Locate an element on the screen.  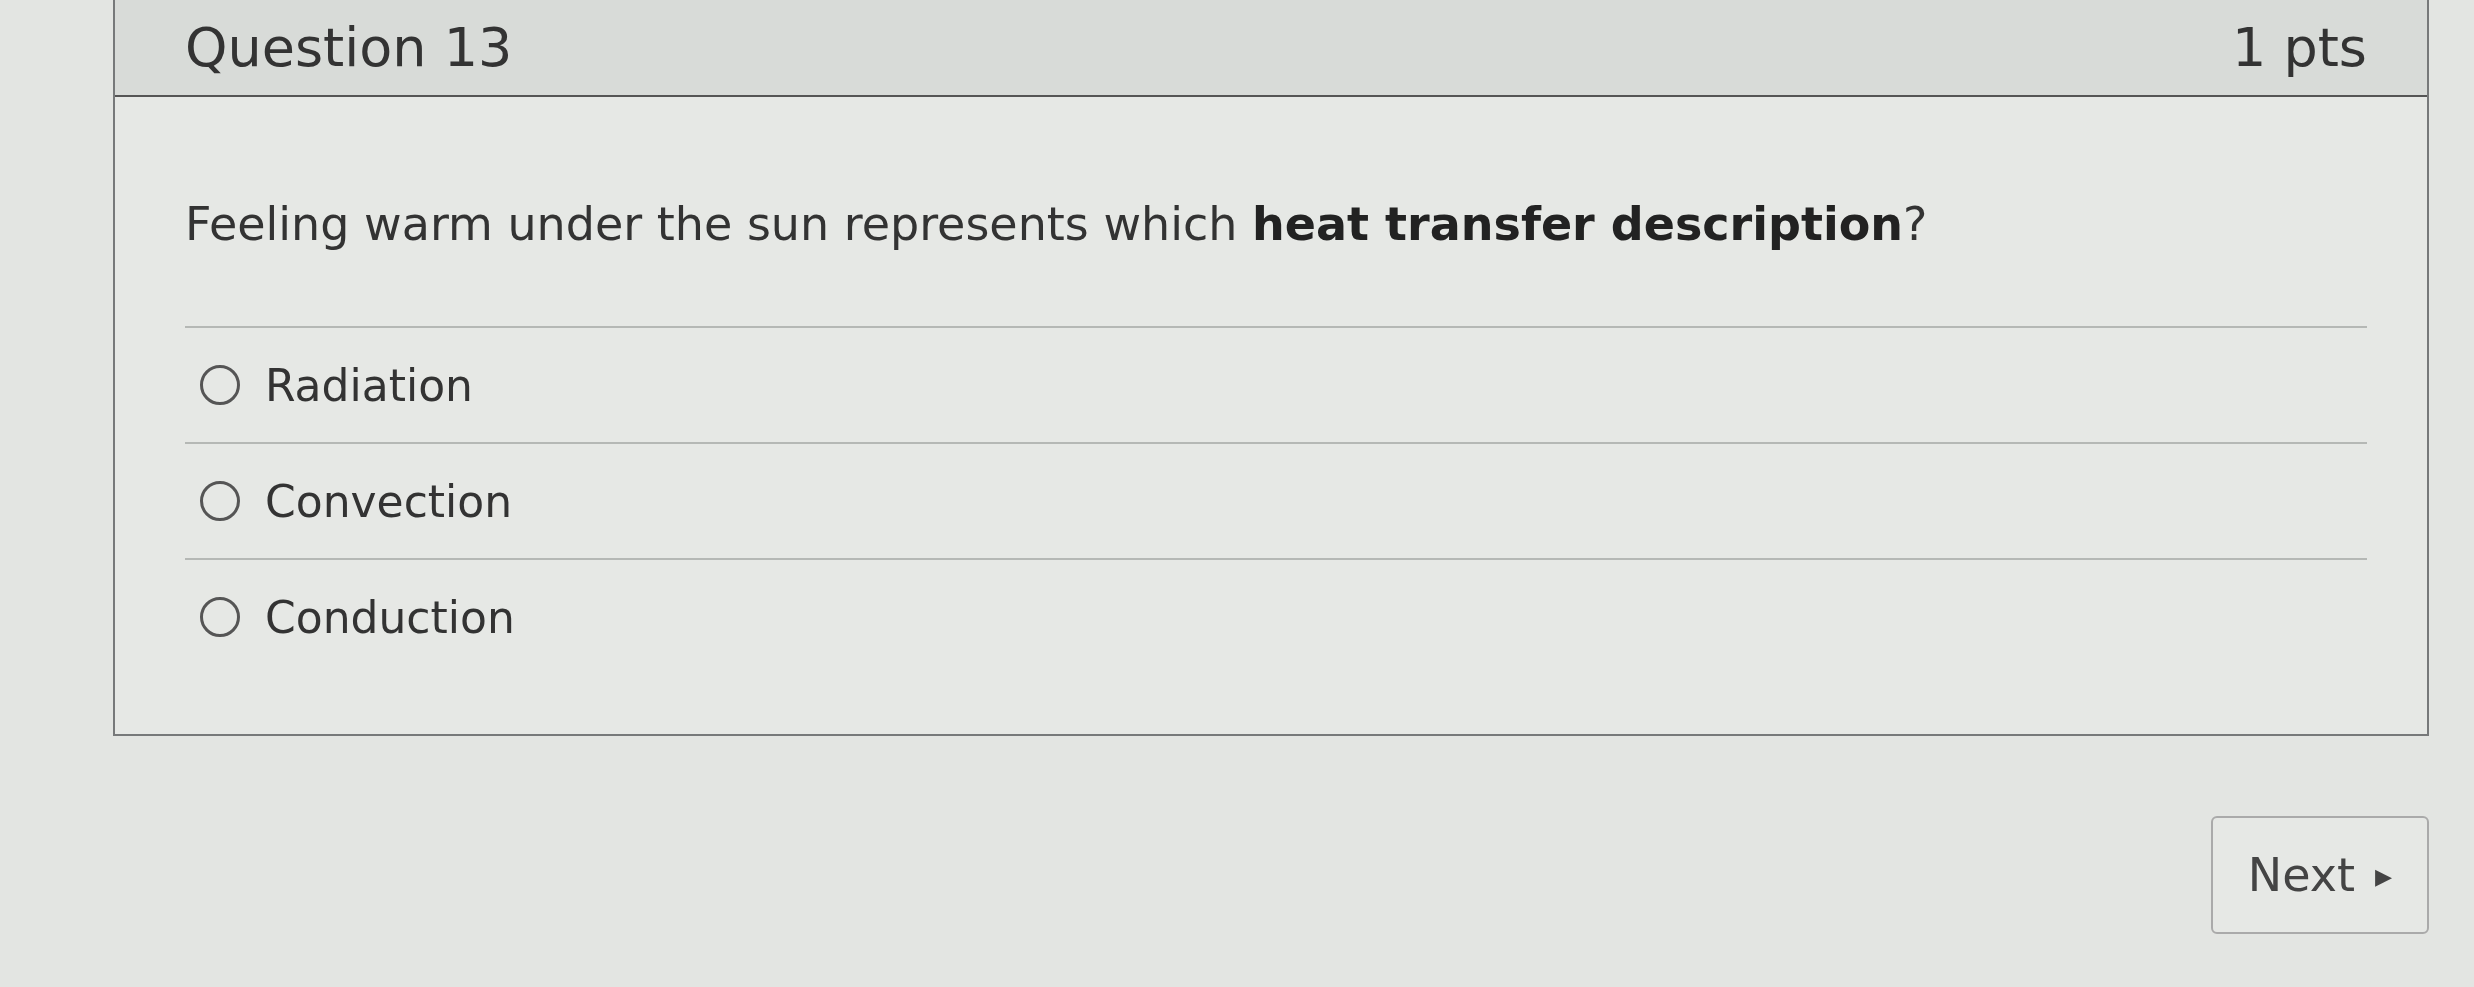
answer-label: Conduction is located at coordinates (390, 617).